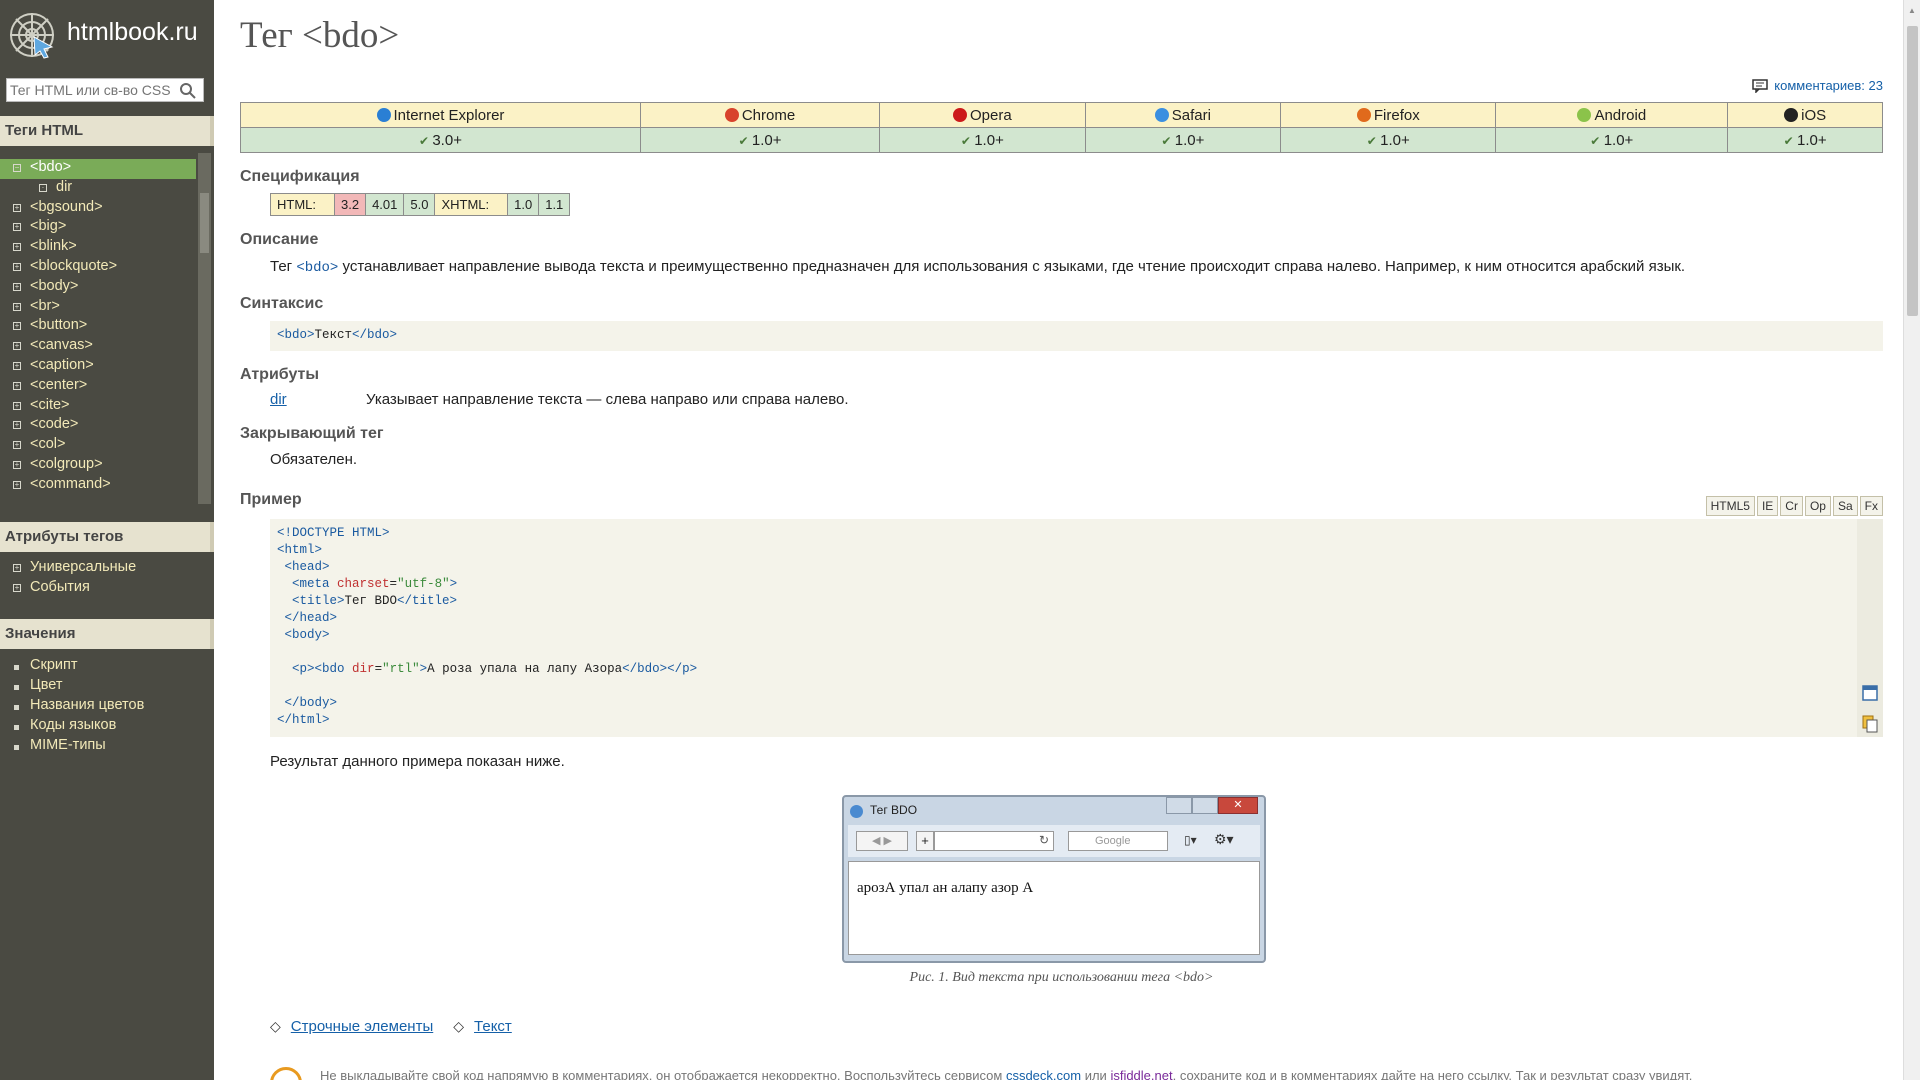  Describe the element at coordinates (68, 745) in the screenshot. I see `sidebar-list-label: MIME-типы` at that location.